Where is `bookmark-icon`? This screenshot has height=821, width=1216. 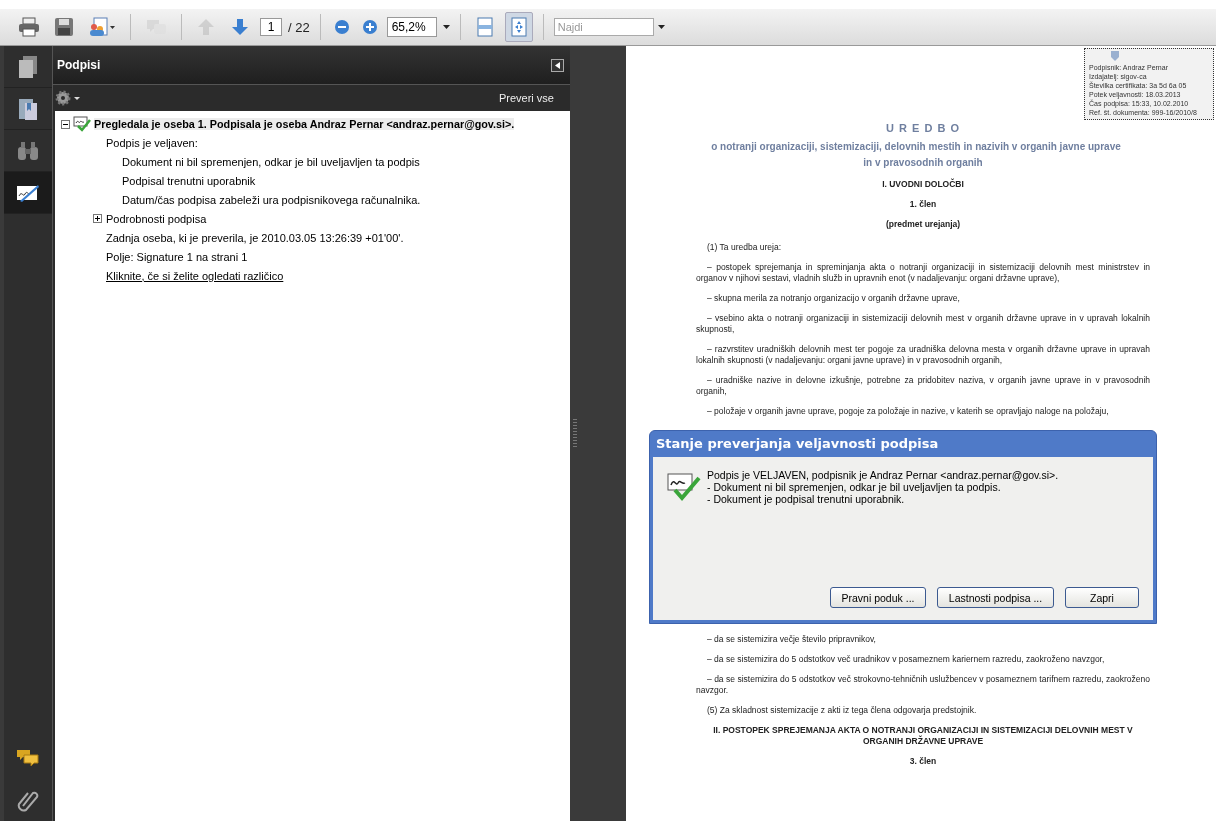
bookmark-icon is located at coordinates (28, 108).